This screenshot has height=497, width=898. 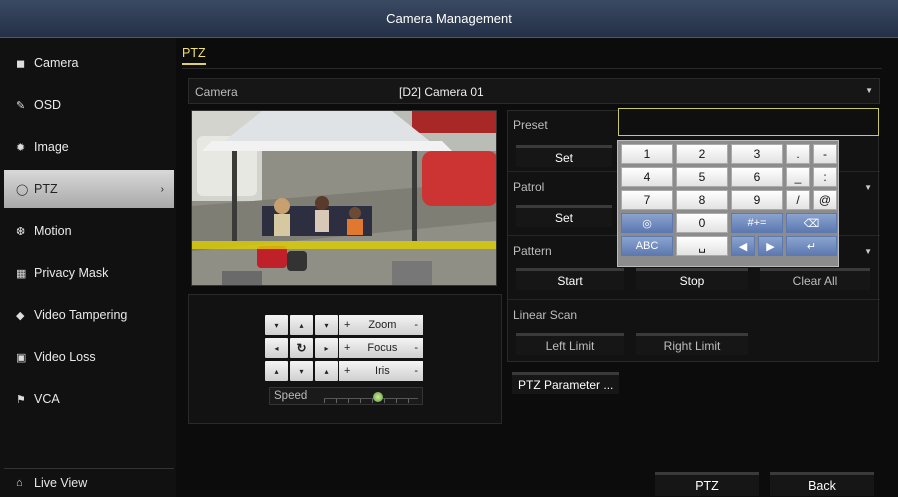 What do you see at coordinates (276, 325) in the screenshot?
I see `pan-up-left-button: ▾` at bounding box center [276, 325].